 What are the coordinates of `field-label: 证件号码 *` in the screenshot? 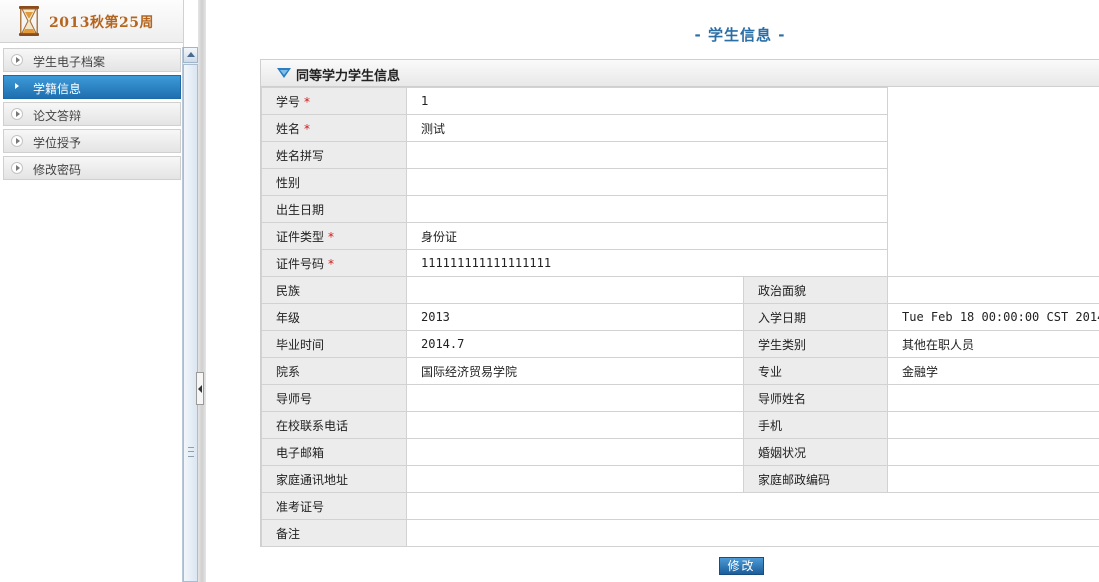 It's located at (334, 263).